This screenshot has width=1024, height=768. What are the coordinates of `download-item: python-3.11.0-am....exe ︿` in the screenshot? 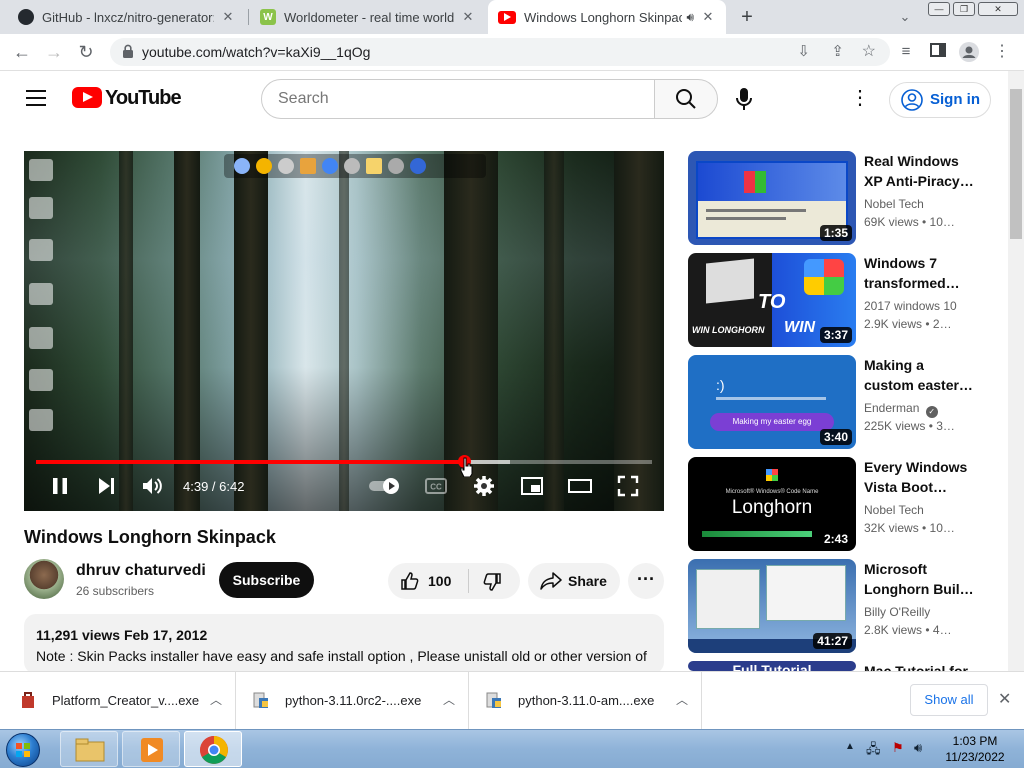 It's located at (586, 701).